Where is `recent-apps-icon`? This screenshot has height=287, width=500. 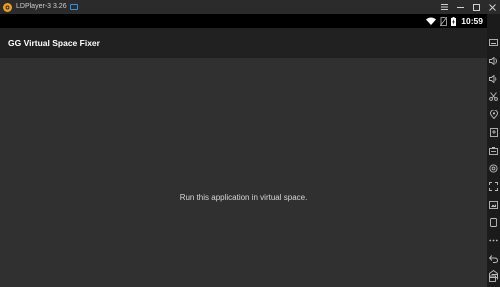
recent-apps-icon is located at coordinates (493, 277).